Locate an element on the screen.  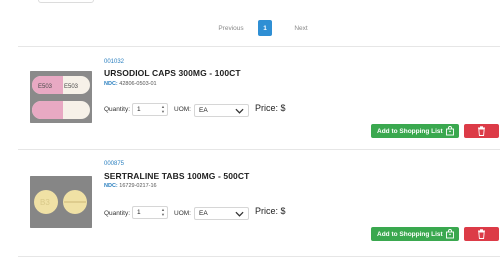
product-image: E503 E503 is located at coordinates (61, 97).